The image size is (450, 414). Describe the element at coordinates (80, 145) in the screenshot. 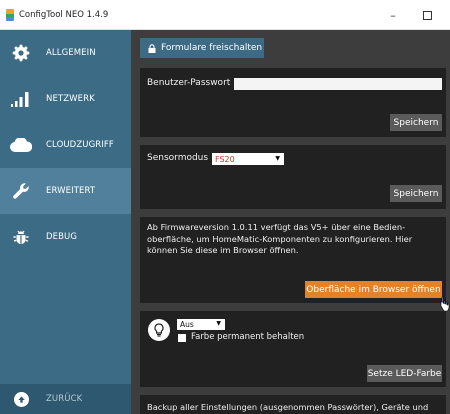

I see `sidebar-item-label: CLOUDZUGRIFF` at that location.